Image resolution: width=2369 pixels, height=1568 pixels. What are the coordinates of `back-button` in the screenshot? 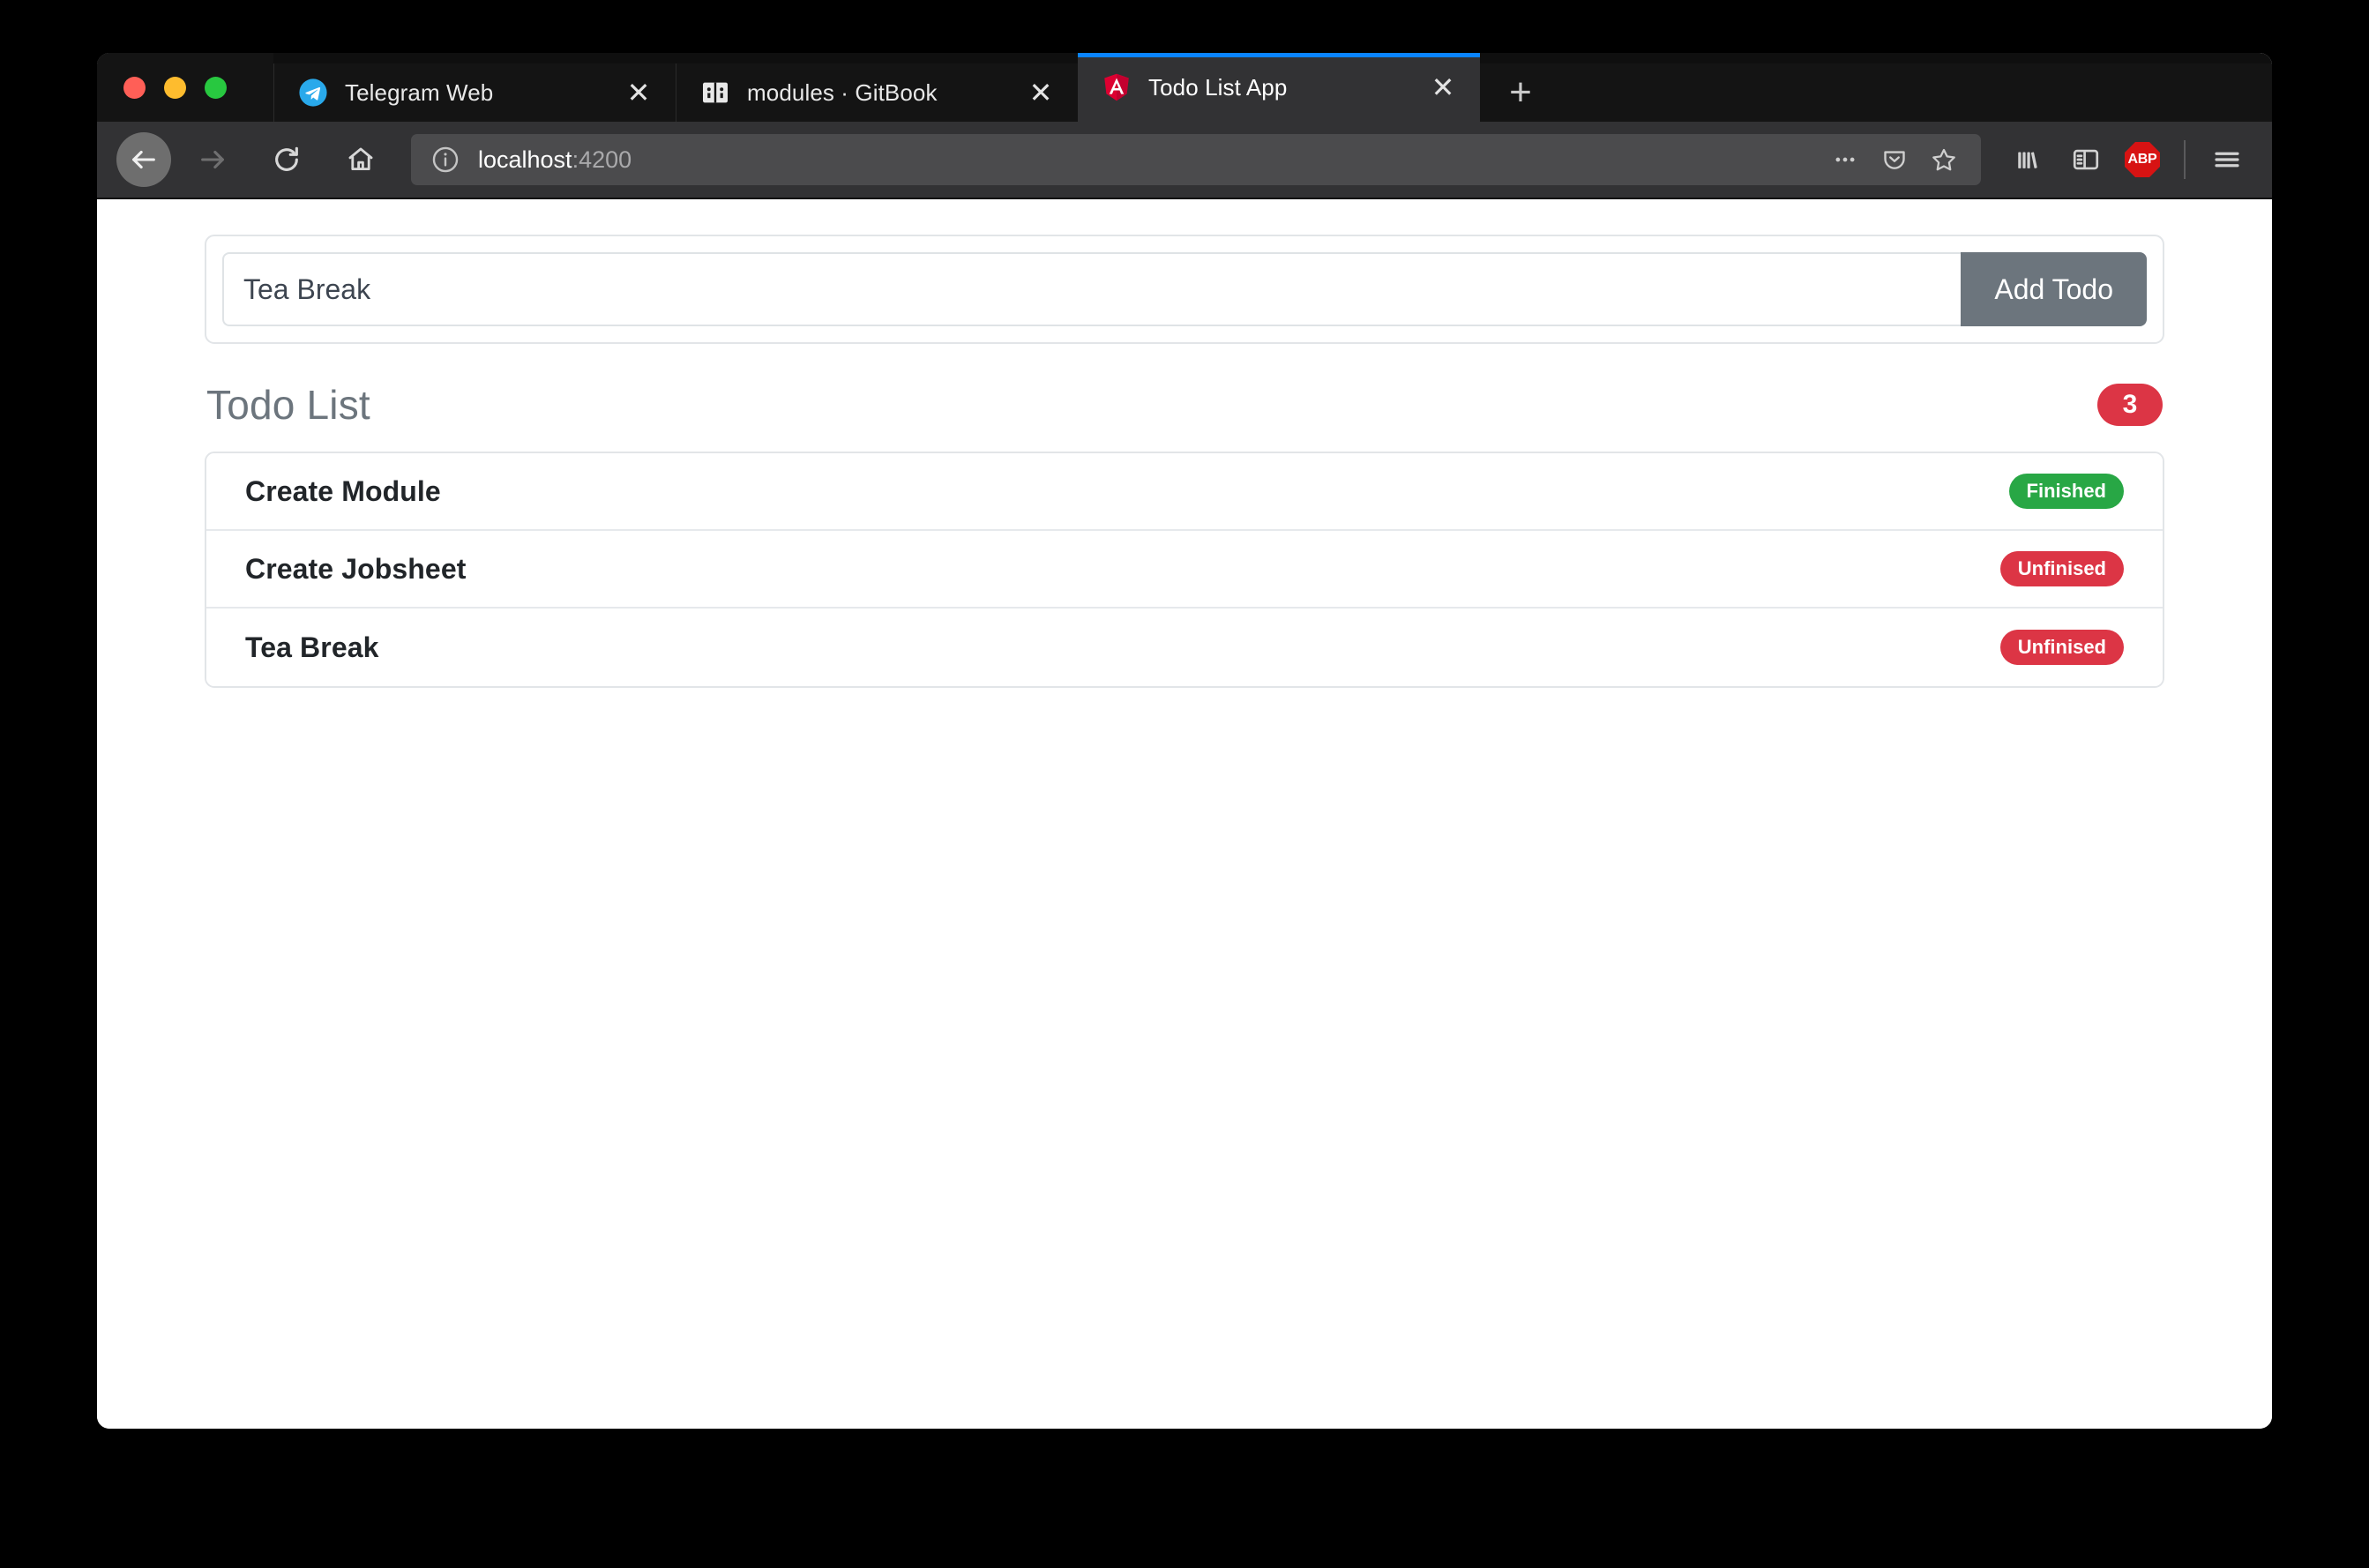 It's located at (143, 159).